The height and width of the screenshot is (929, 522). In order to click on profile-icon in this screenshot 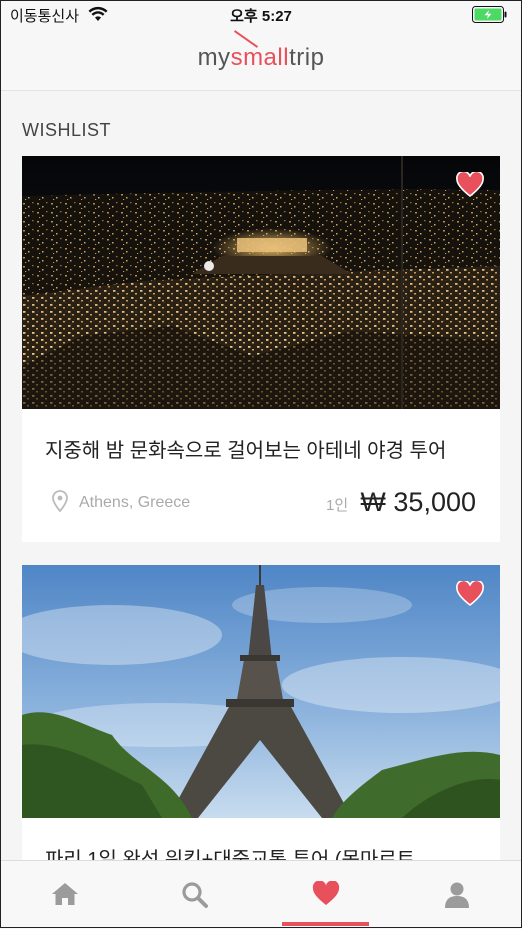, I will do `click(457, 895)`.